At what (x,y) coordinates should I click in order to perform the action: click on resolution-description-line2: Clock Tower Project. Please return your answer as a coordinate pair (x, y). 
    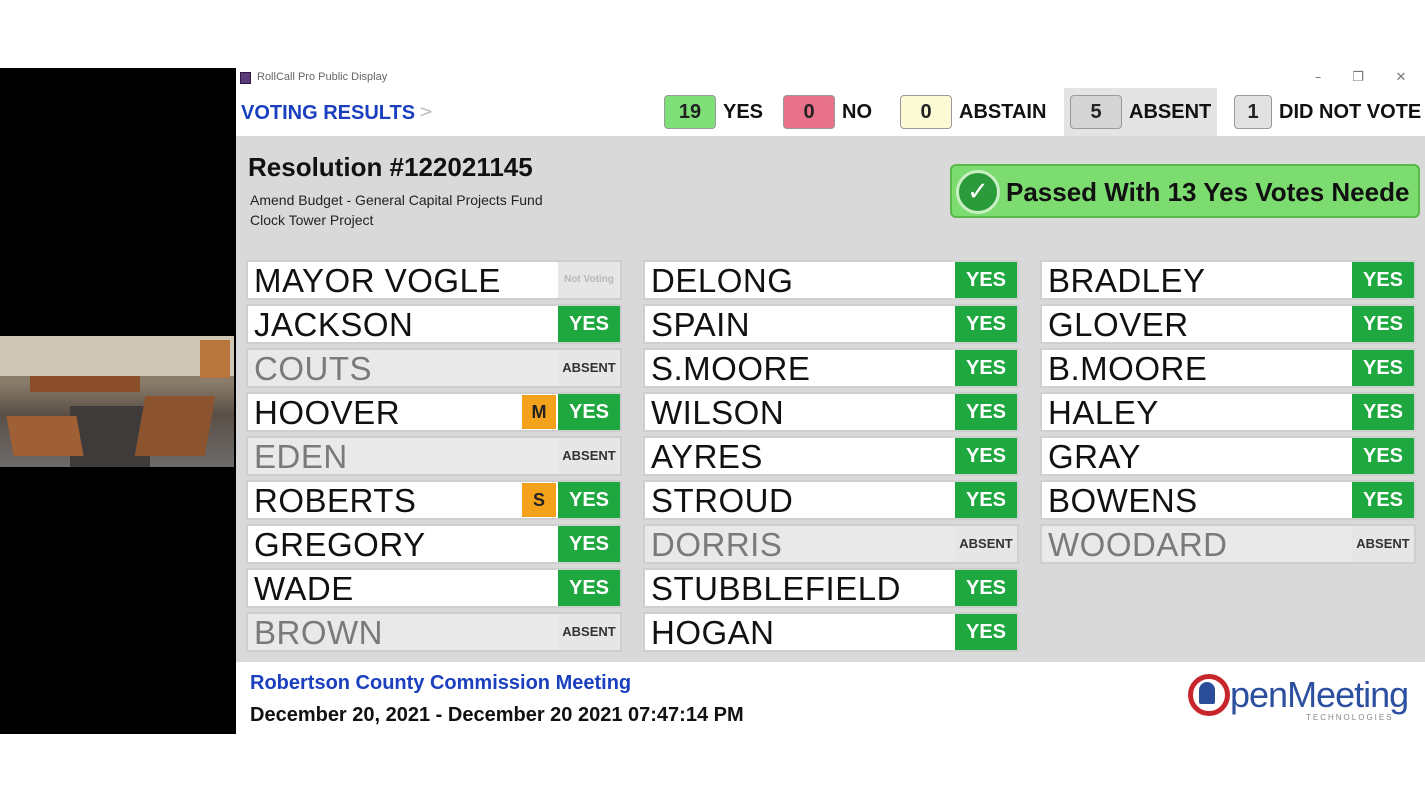
    Looking at the image, I should click on (312, 220).